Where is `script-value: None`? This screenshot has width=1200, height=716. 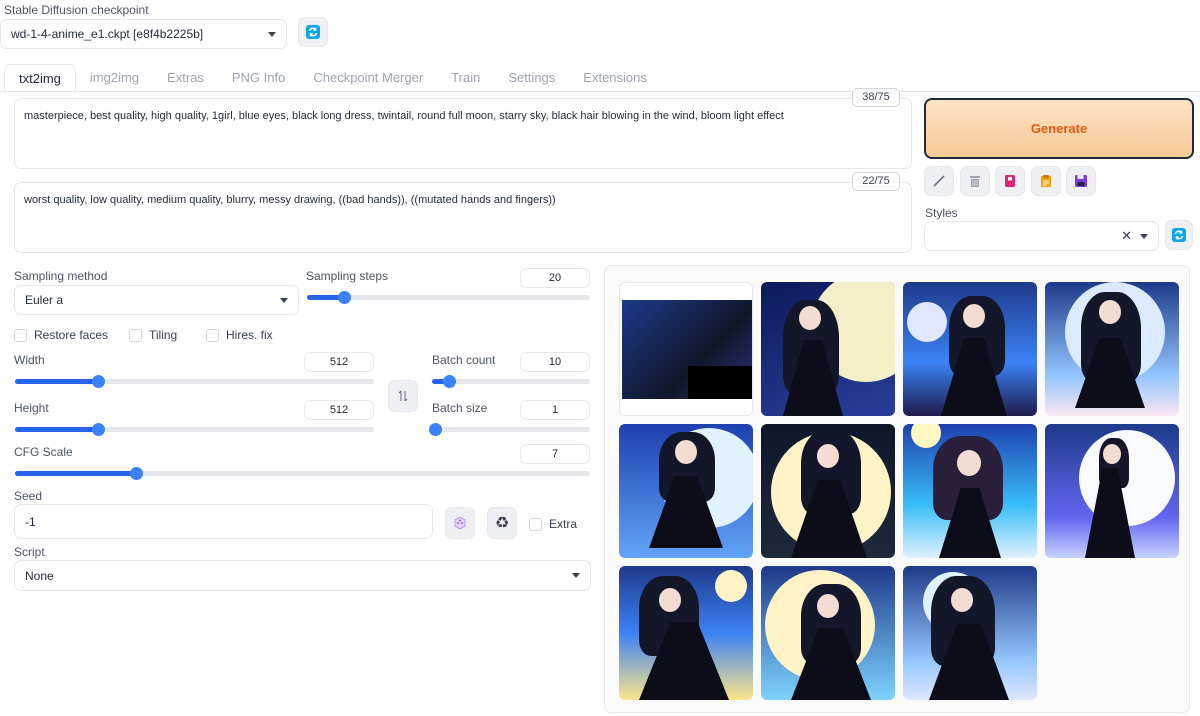 script-value: None is located at coordinates (39, 575).